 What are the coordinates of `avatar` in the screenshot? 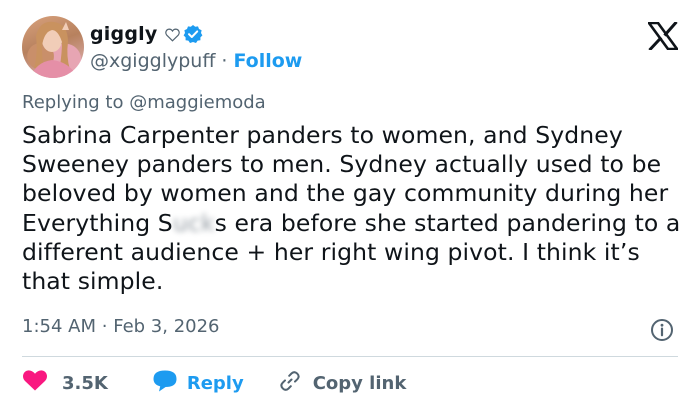 It's located at (53, 47).